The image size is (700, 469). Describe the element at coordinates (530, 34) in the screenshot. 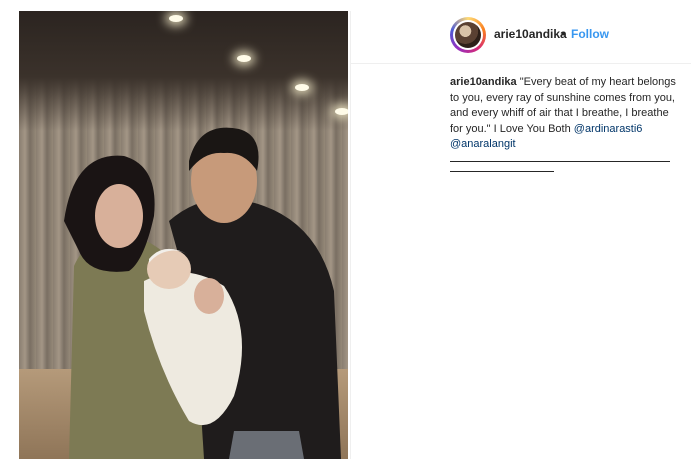

I see `username-link: arie10andika` at that location.